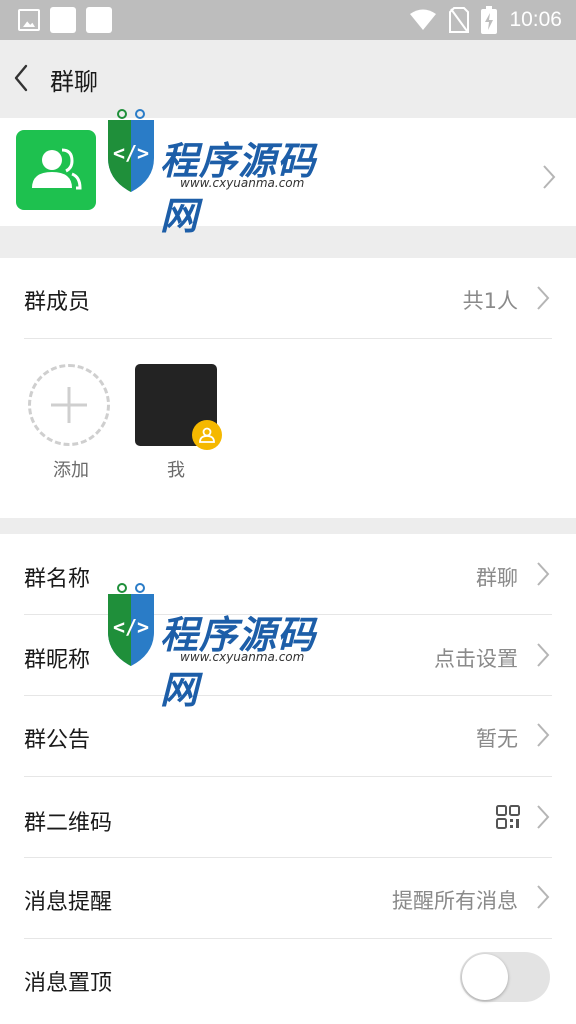 The image size is (576, 1024). I want to click on qr-code-icon, so click(508, 817).